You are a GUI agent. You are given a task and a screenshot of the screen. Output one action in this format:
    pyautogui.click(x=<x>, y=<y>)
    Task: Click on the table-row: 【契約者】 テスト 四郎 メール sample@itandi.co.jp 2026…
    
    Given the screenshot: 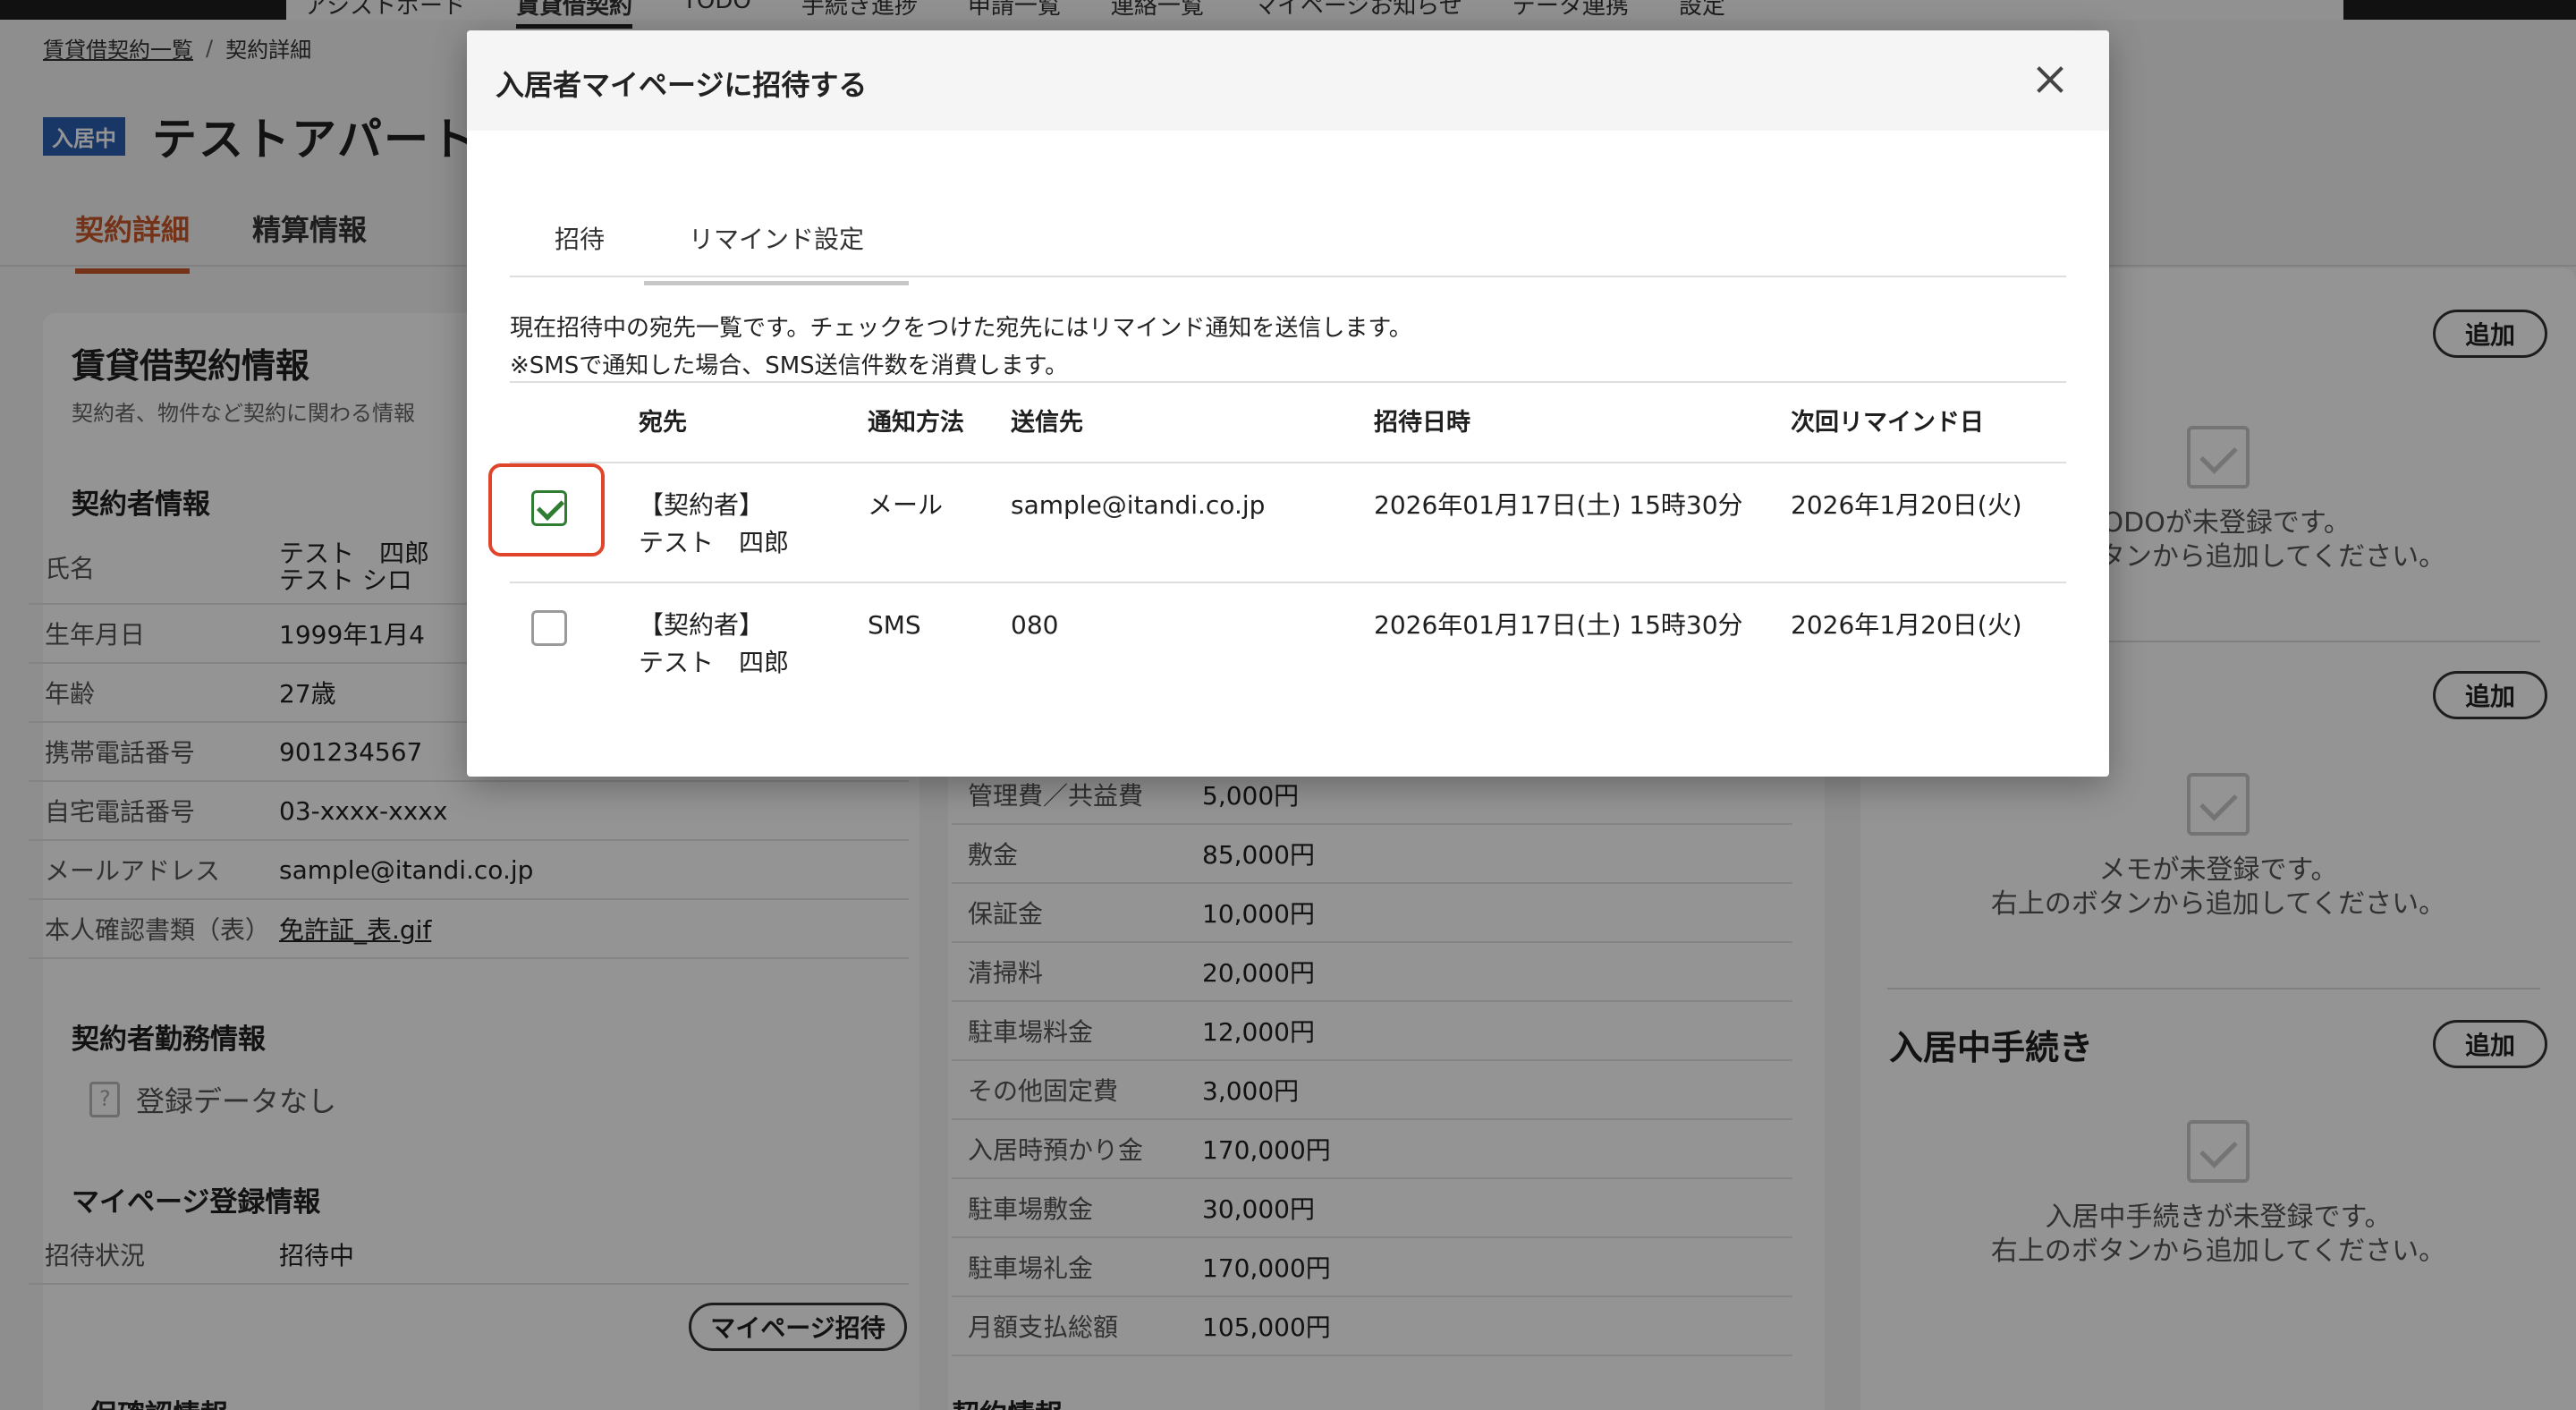 What is the action you would take?
    pyautogui.click(x=1277, y=523)
    